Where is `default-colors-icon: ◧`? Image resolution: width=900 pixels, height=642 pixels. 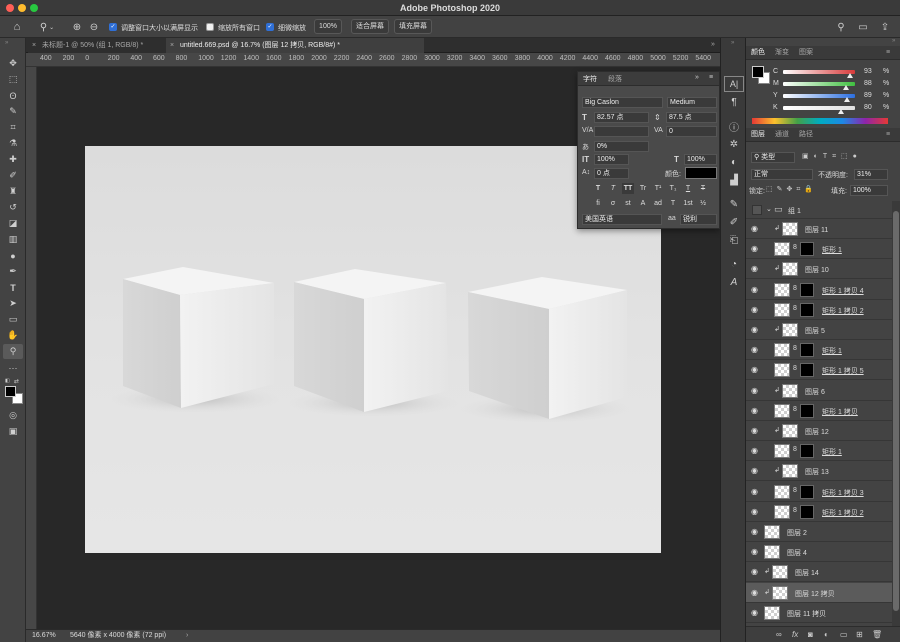
default-colors-icon: ◧ is located at coordinates (8, 381).